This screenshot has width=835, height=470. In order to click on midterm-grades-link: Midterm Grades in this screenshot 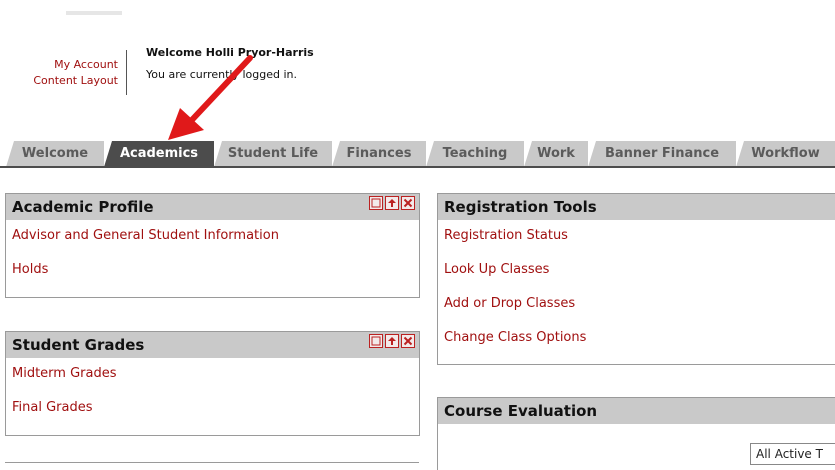, I will do `click(64, 373)`.